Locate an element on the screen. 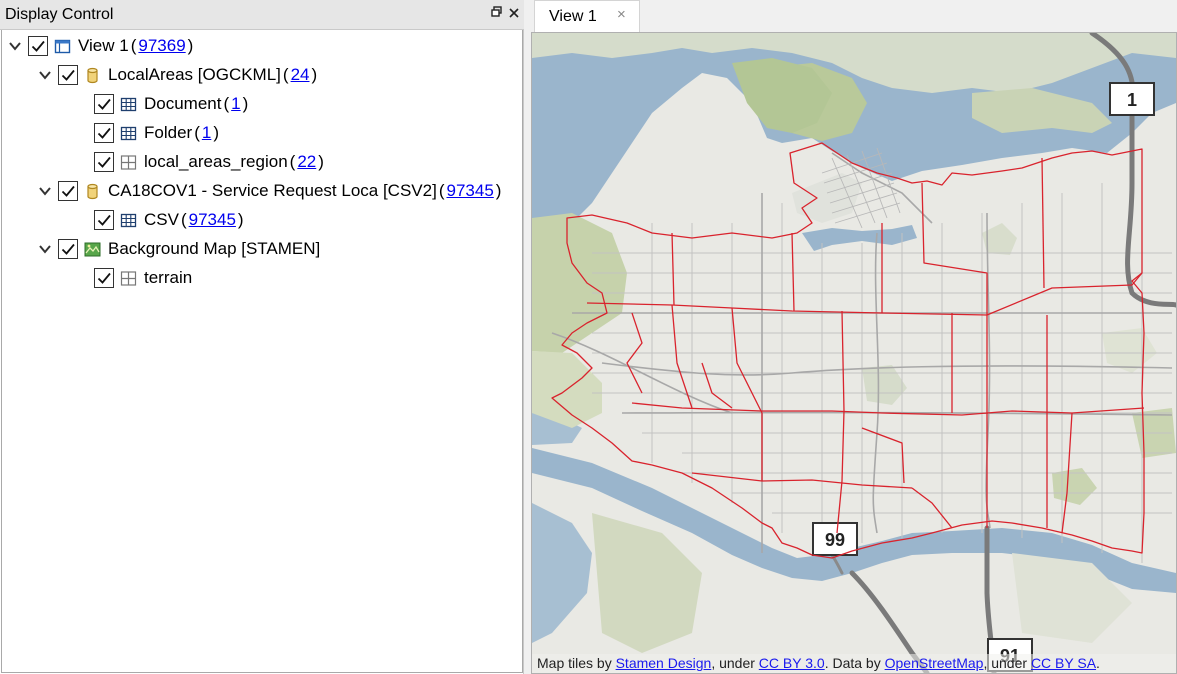 This screenshot has height=674, width=1177. tree-item-region: local_areas_region (22) is located at coordinates (210, 162).